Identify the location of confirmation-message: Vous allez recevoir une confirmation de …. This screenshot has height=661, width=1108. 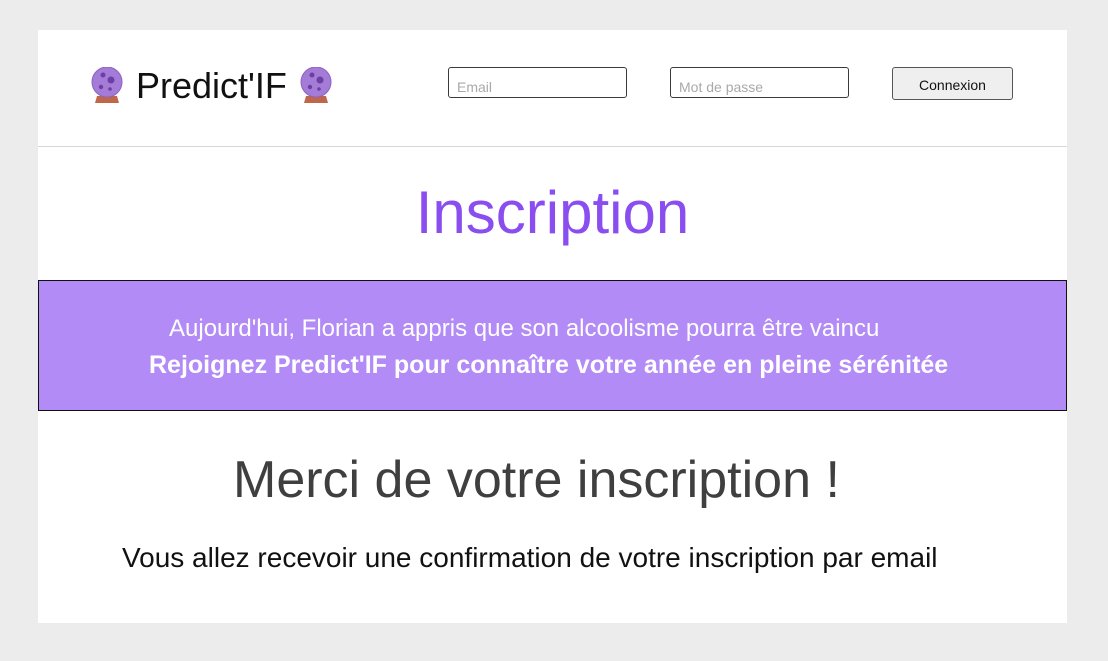
(530, 557).